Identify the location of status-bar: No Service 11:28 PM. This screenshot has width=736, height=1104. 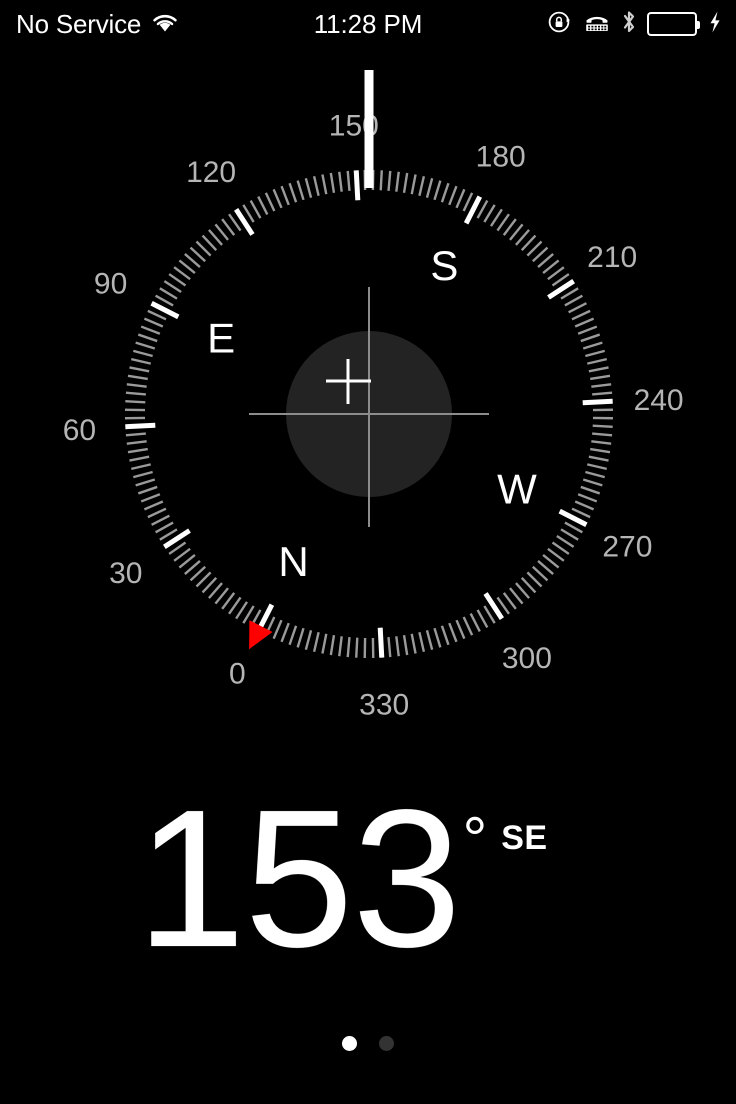
(368, 24).